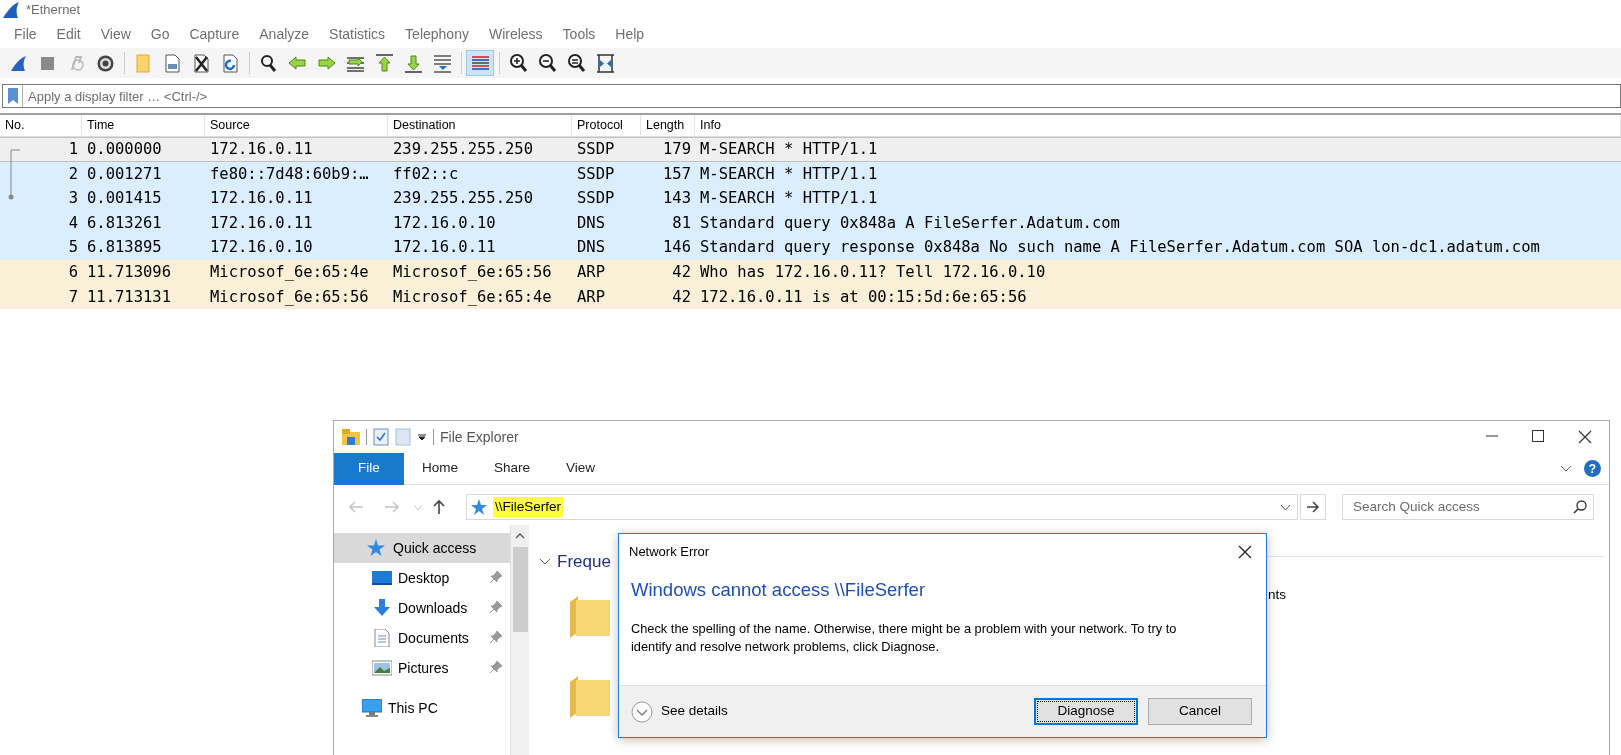 The image size is (1621, 755). I want to click on nav-item-label: Documents, so click(433, 638).